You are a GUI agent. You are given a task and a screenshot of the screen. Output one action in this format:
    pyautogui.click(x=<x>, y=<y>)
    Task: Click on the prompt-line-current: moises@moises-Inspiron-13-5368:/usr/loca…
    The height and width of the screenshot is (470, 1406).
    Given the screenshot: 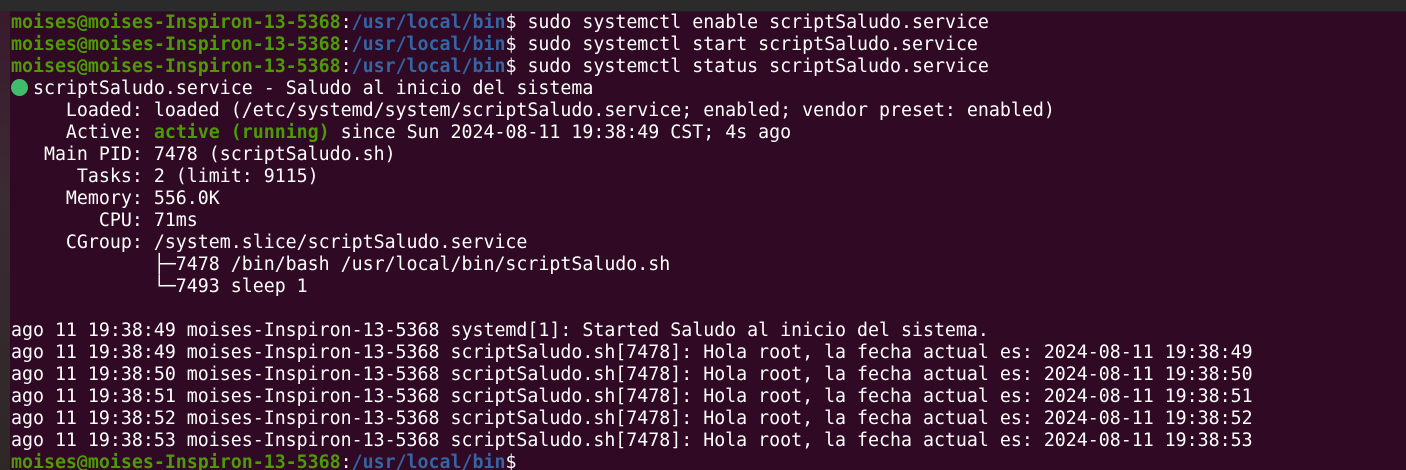 What is the action you would take?
    pyautogui.click(x=708, y=461)
    